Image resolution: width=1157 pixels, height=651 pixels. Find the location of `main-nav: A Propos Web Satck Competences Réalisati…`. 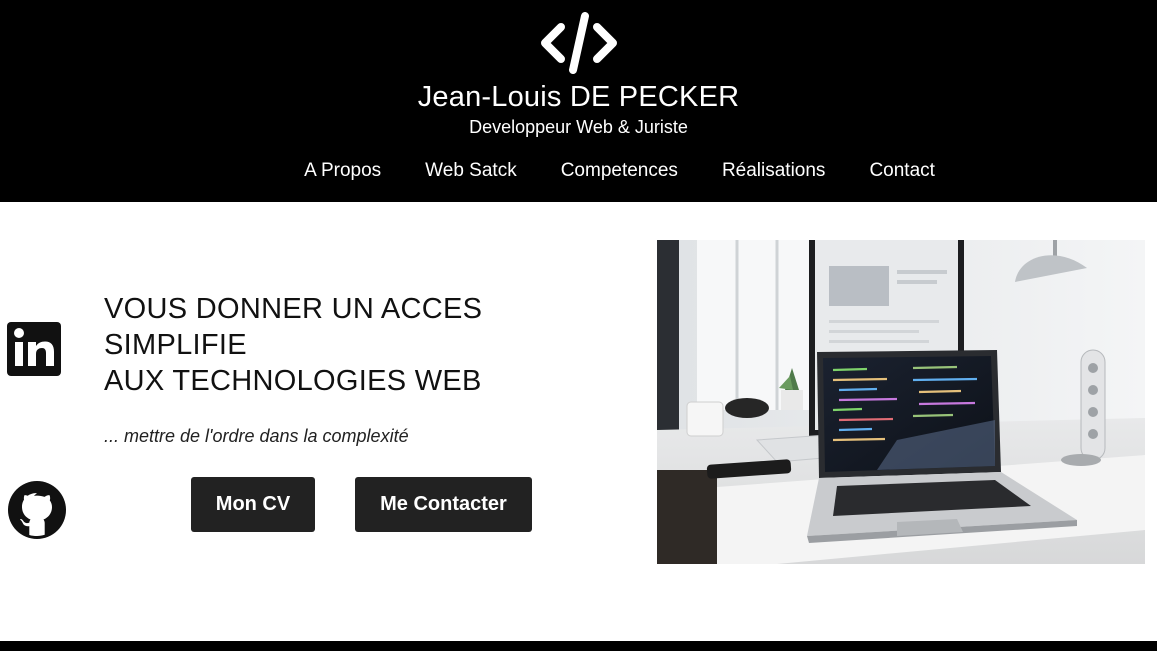

main-nav: A Propos Web Satck Competences Réalisati… is located at coordinates (578, 171).